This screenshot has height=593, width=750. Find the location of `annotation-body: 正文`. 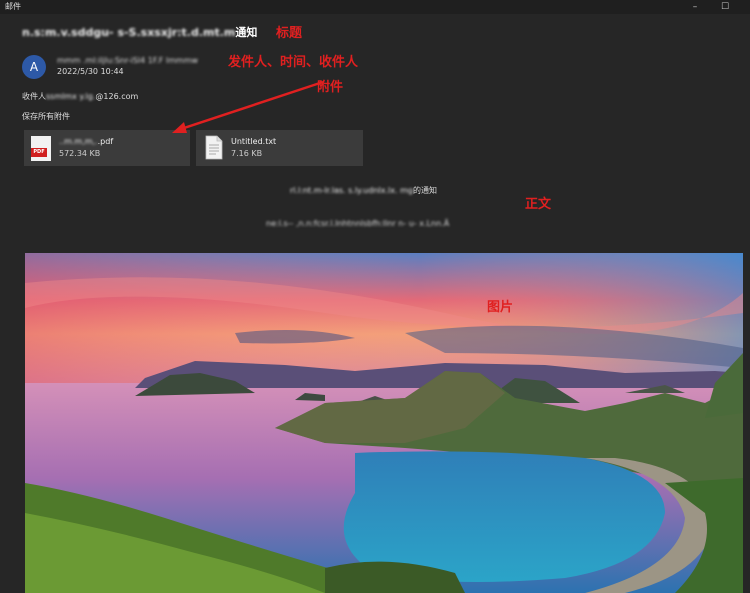

annotation-body: 正文 is located at coordinates (538, 204).